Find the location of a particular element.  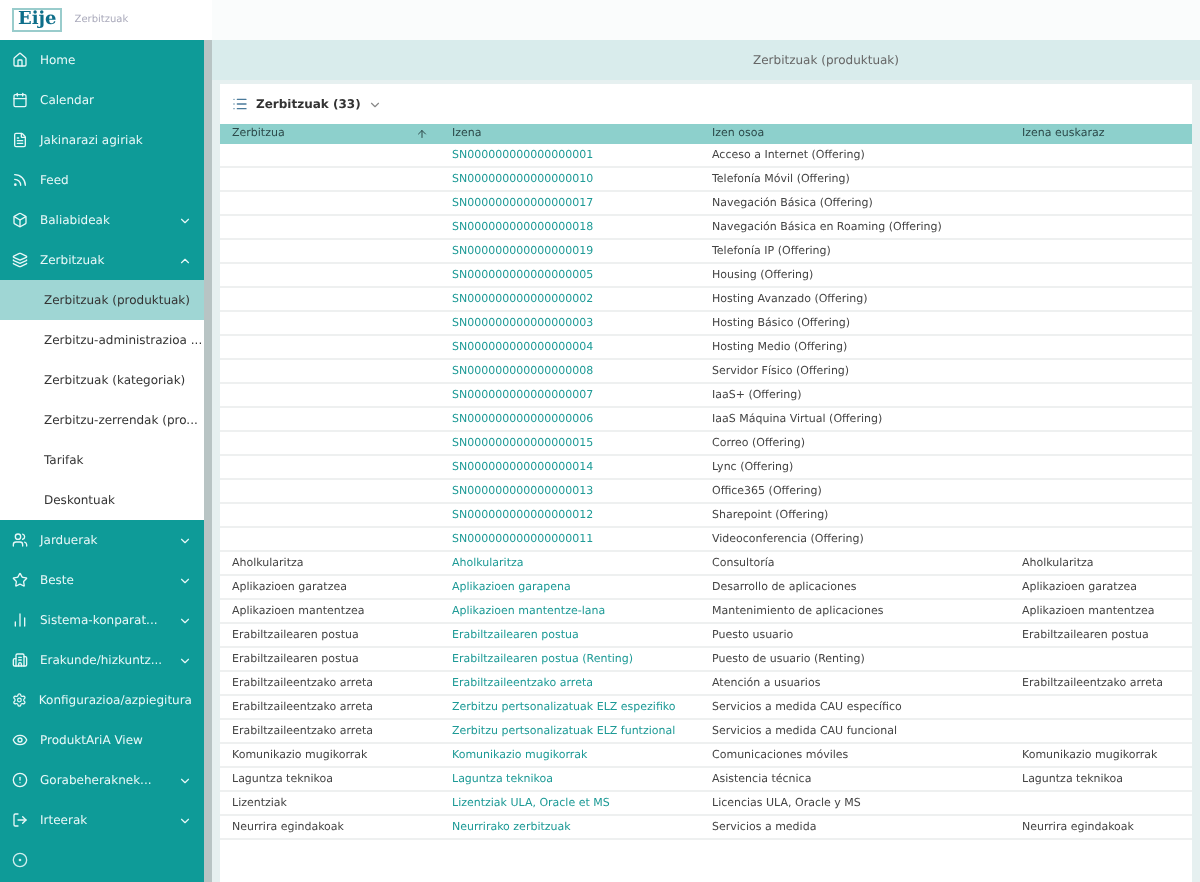

layers-icon is located at coordinates (20, 260).